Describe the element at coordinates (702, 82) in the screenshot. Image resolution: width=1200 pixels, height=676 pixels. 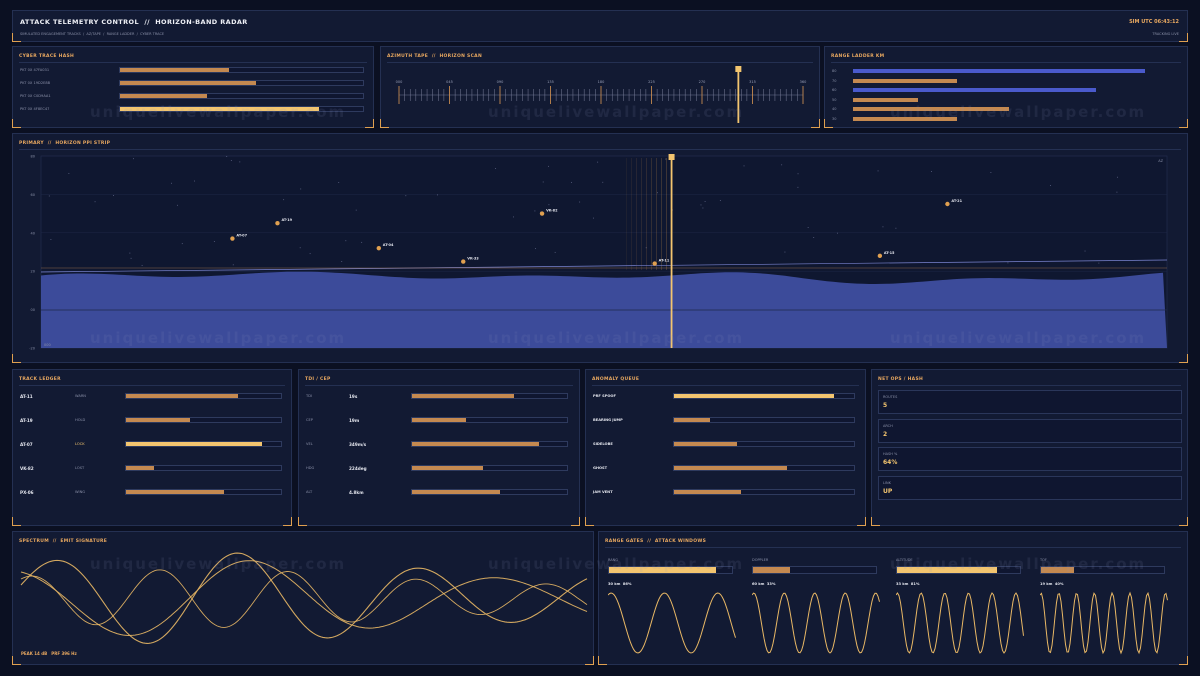
I see `azimuth-tick-label: 270` at that location.